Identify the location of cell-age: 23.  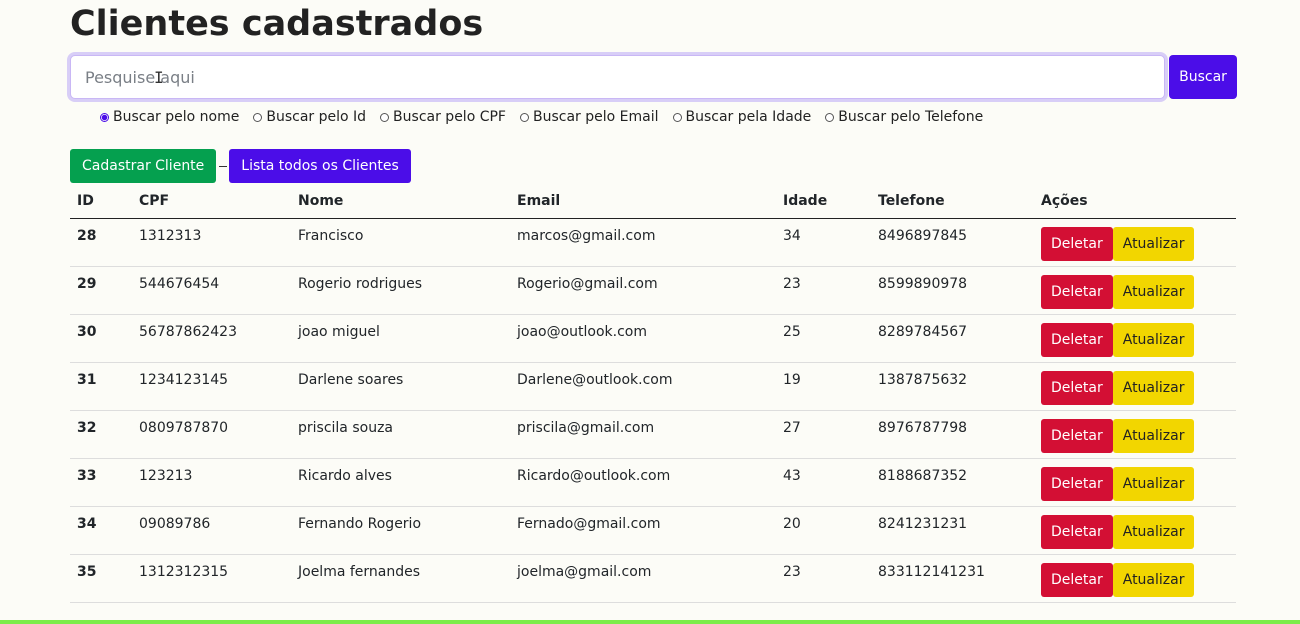
(823, 578).